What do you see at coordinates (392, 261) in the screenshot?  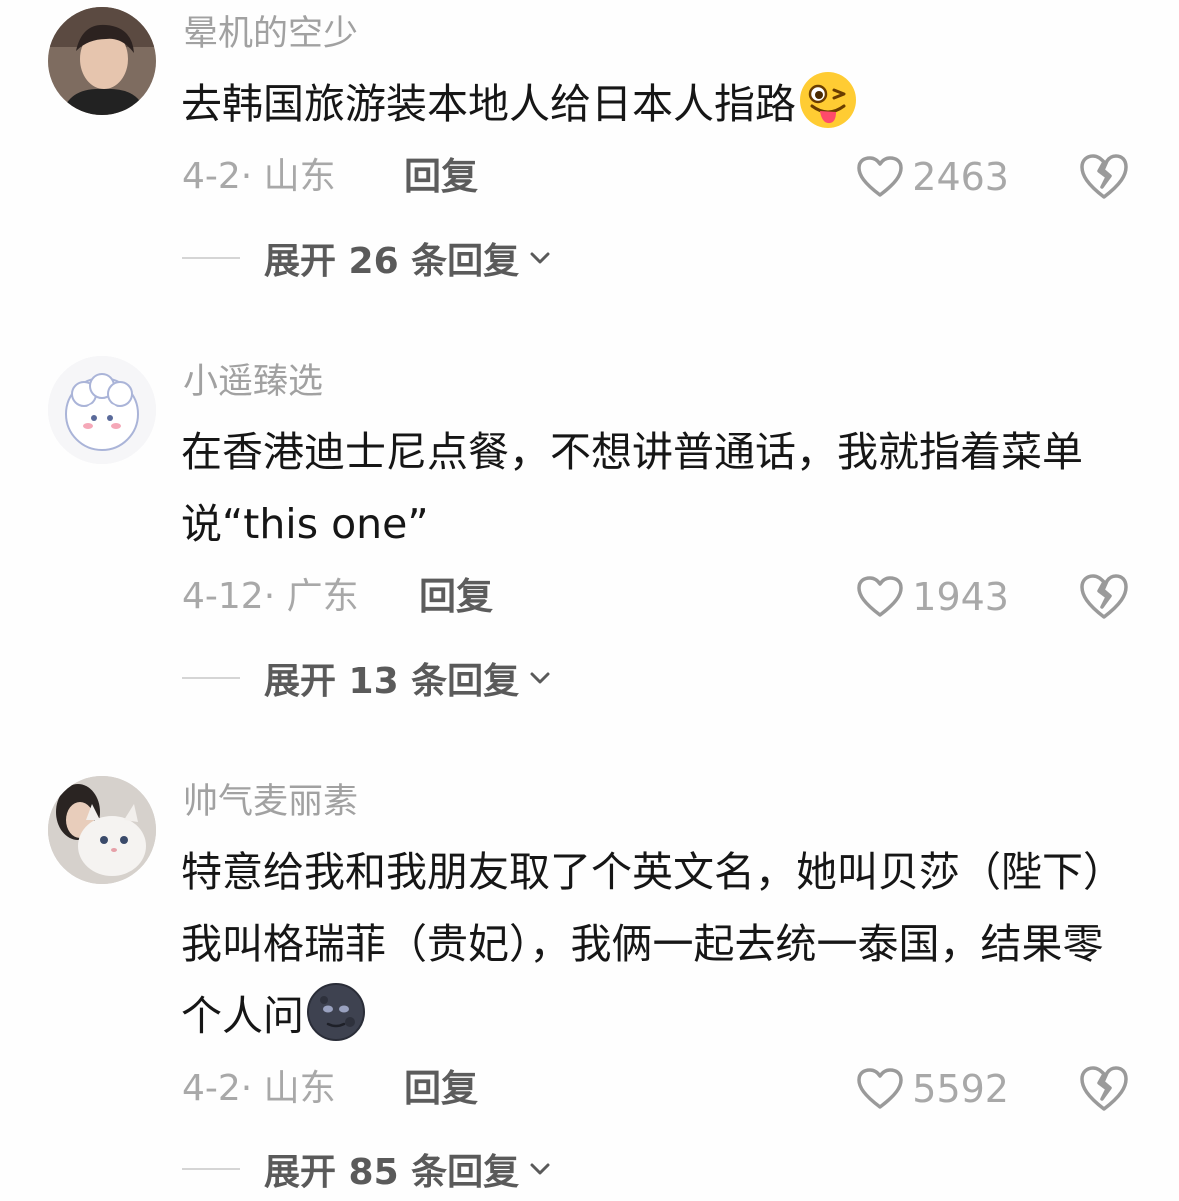 I see `expand-replies-label: 展开 26 条回复` at bounding box center [392, 261].